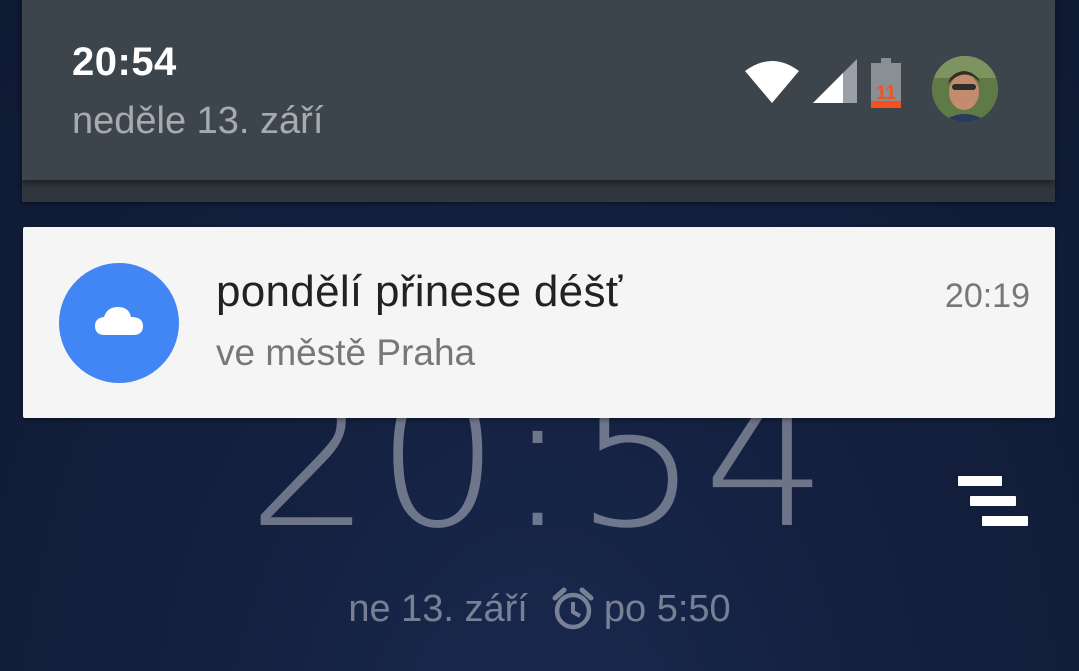 Image resolution: width=1079 pixels, height=671 pixels. Describe the element at coordinates (438, 608) in the screenshot. I see `lockscreen-date: ne 13. září` at that location.